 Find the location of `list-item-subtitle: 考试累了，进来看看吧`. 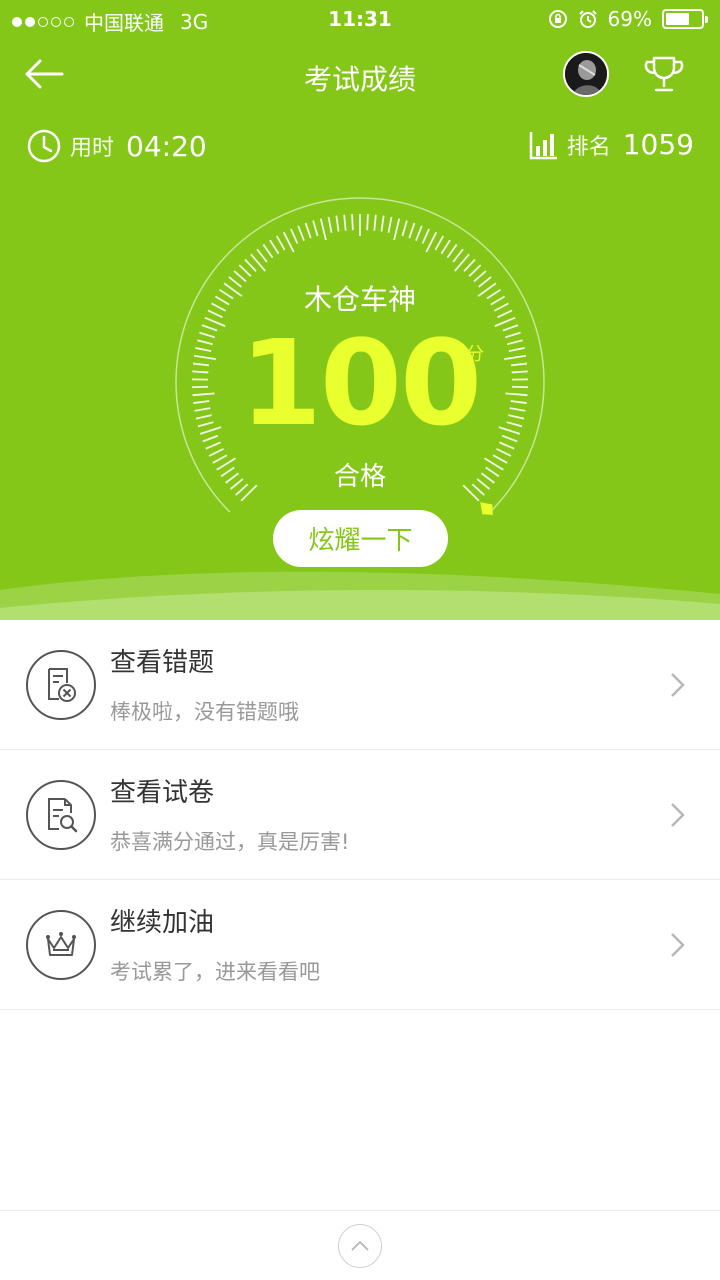

list-item-subtitle: 考试累了，进来看看吧 is located at coordinates (215, 972).